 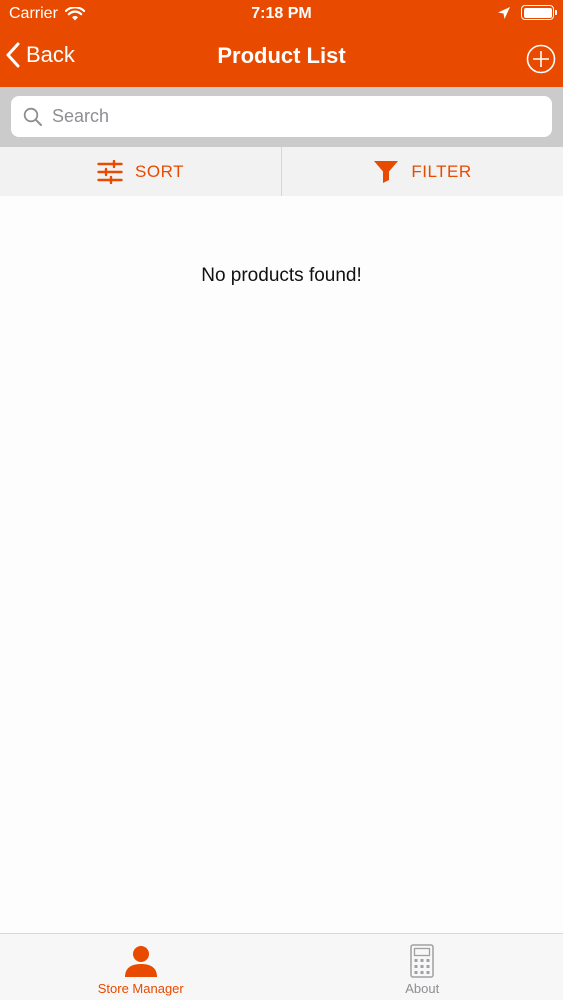 I want to click on page-title: Product List, so click(x=281, y=55).